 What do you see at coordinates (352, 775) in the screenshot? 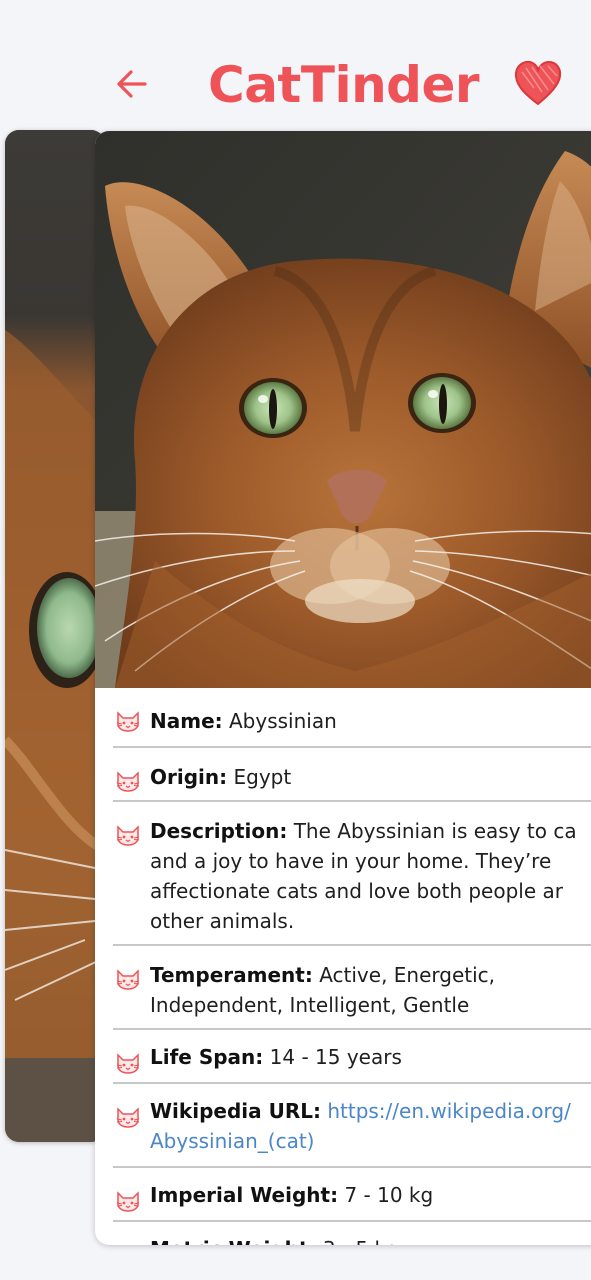
I see `info-row-origin: Origin: Egypt` at bounding box center [352, 775].